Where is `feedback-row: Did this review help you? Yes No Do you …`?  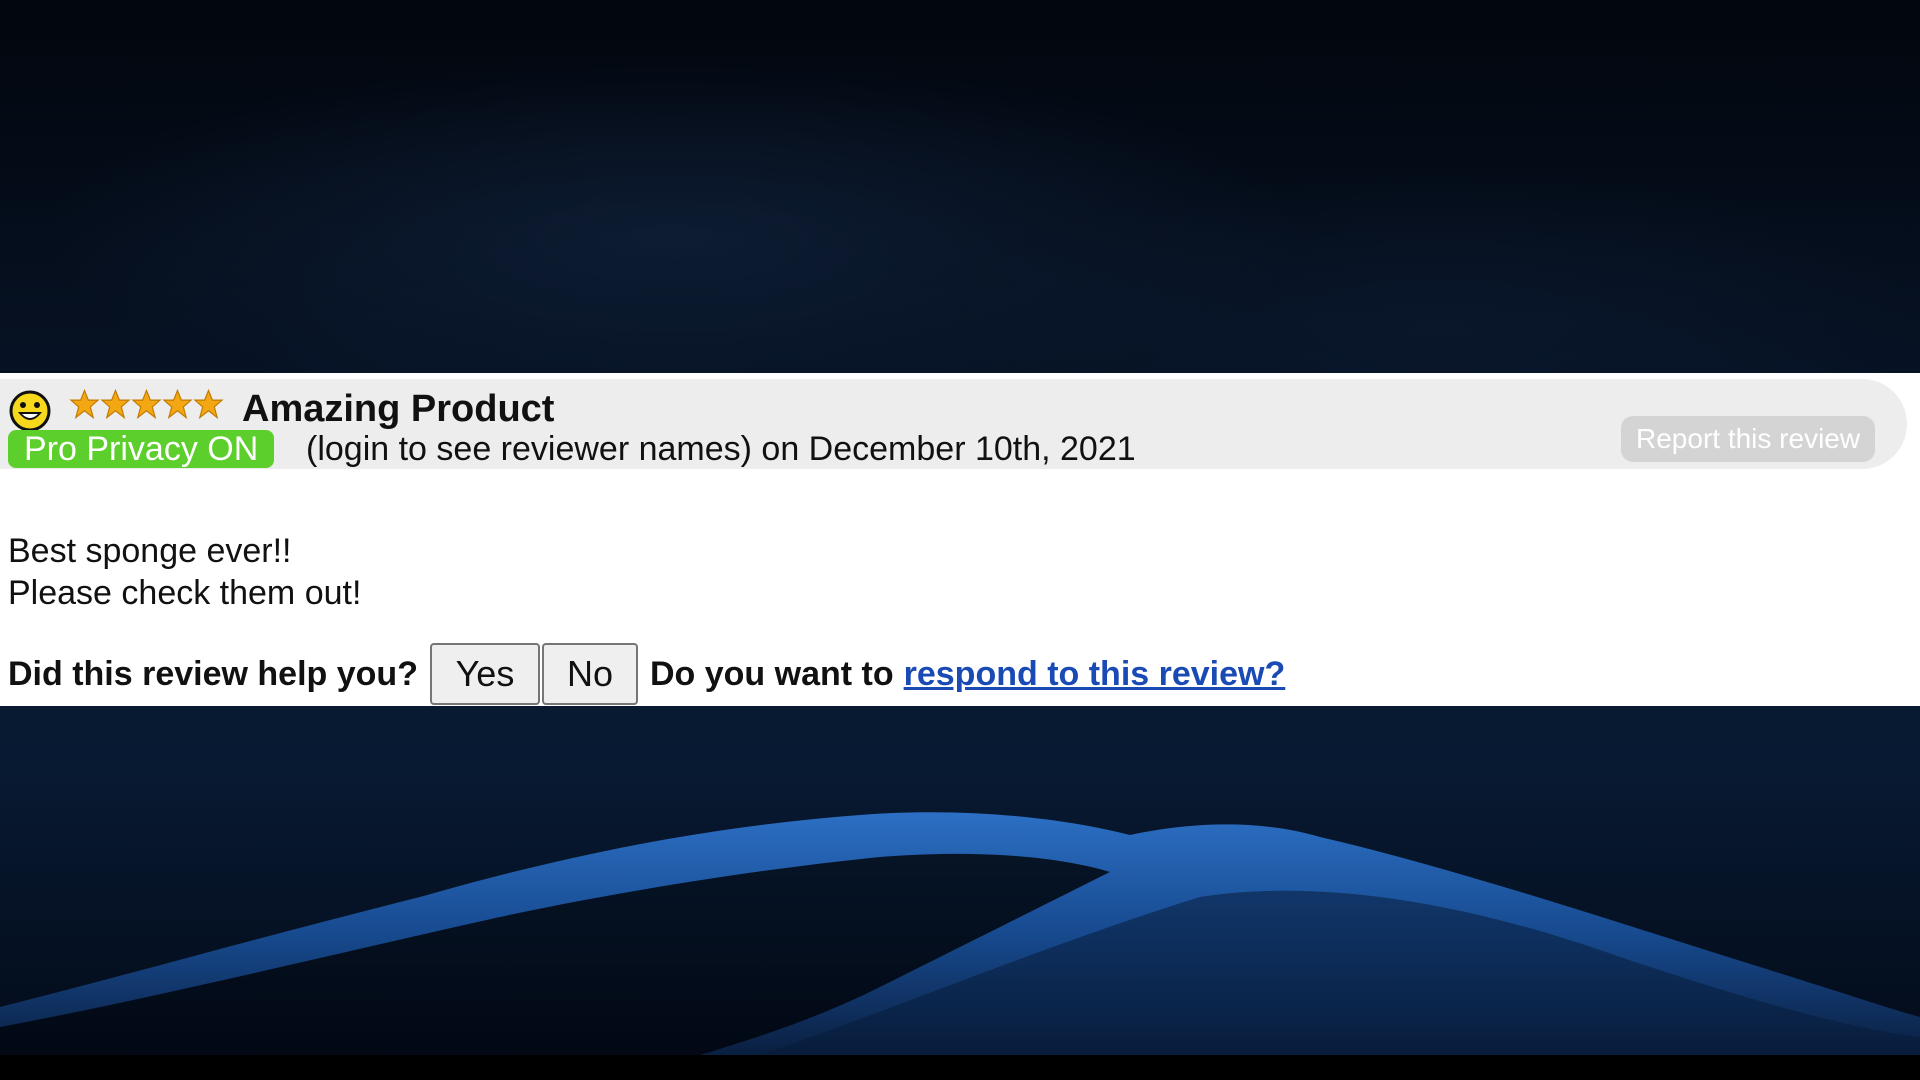
feedback-row: Did this review help you? Yes No Do you … is located at coordinates (646, 674).